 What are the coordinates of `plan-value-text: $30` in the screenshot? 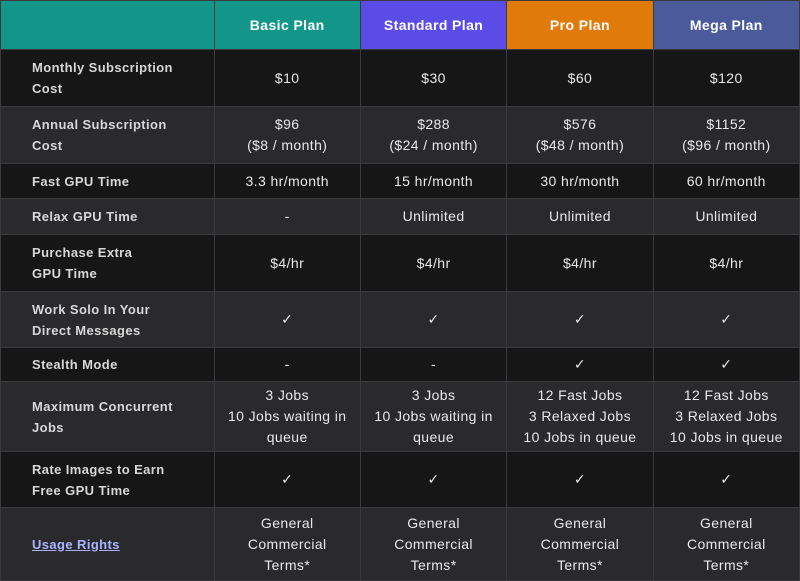 It's located at (433, 77).